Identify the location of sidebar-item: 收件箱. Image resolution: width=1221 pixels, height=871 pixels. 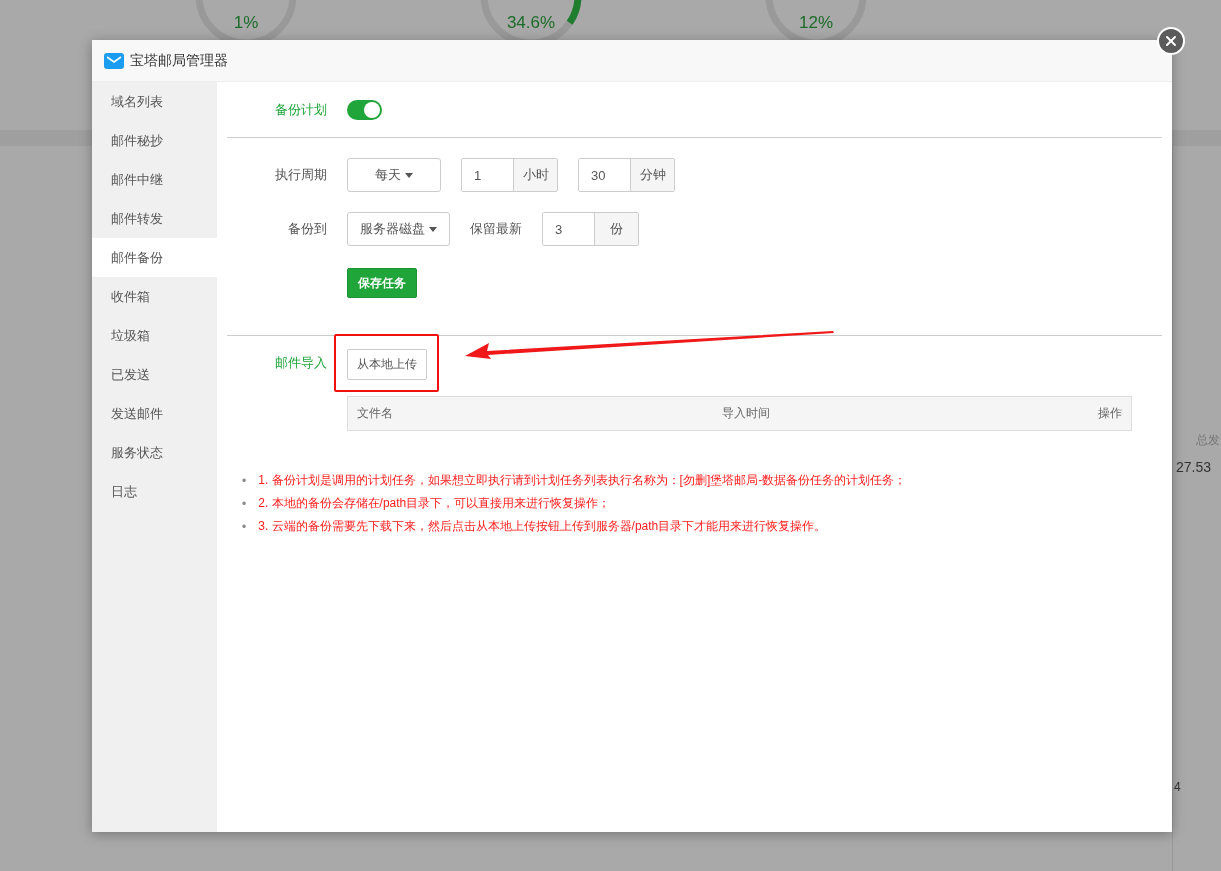
(154, 296).